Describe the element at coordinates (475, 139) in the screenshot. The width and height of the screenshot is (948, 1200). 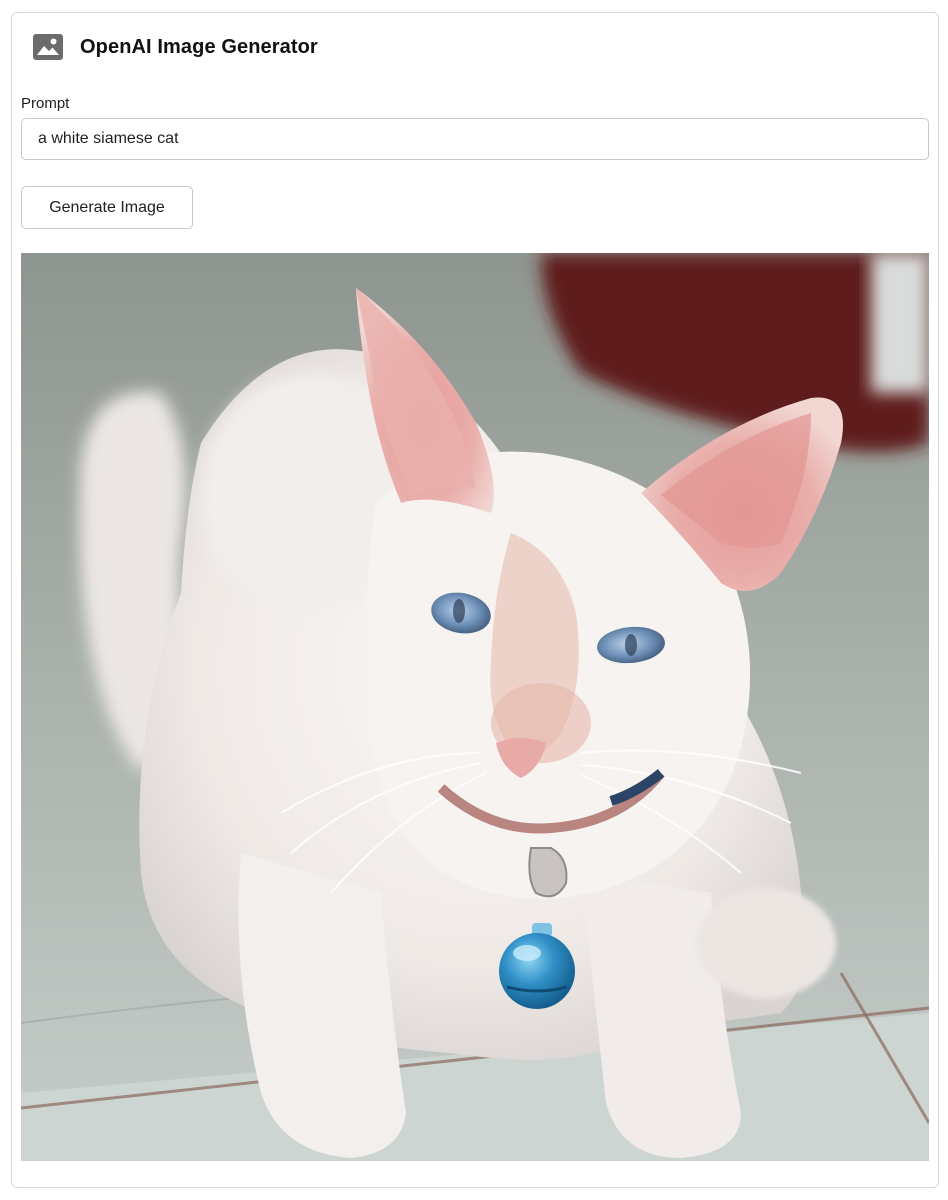
I see `prompt-input` at that location.